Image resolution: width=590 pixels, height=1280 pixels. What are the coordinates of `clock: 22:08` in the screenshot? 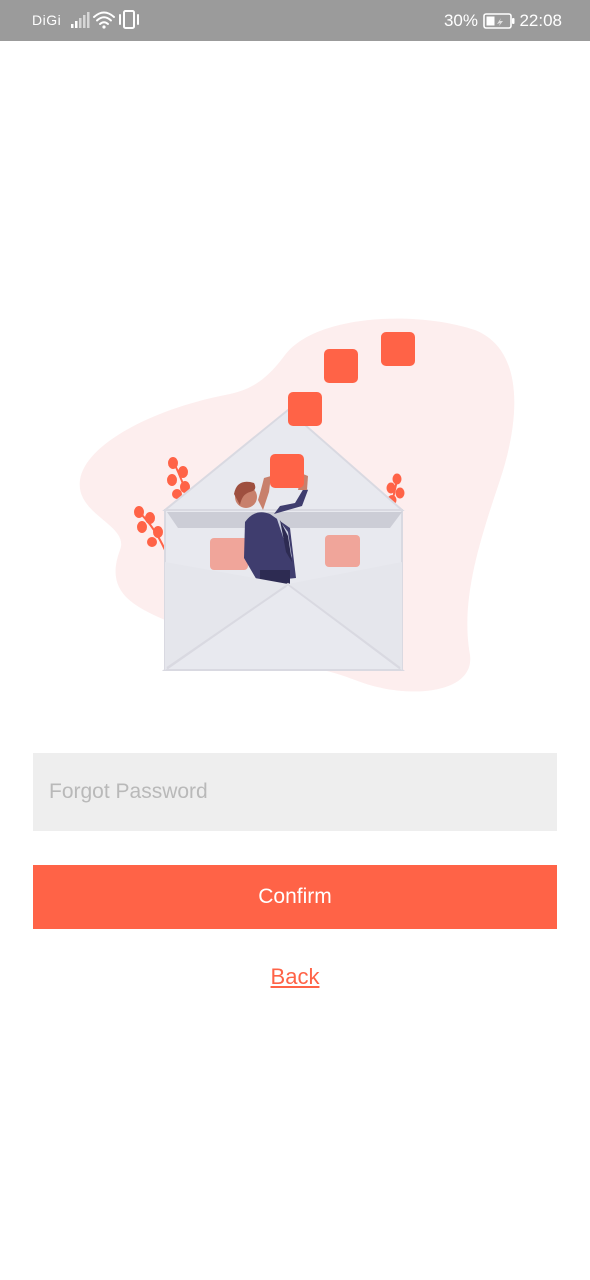 It's located at (540, 20).